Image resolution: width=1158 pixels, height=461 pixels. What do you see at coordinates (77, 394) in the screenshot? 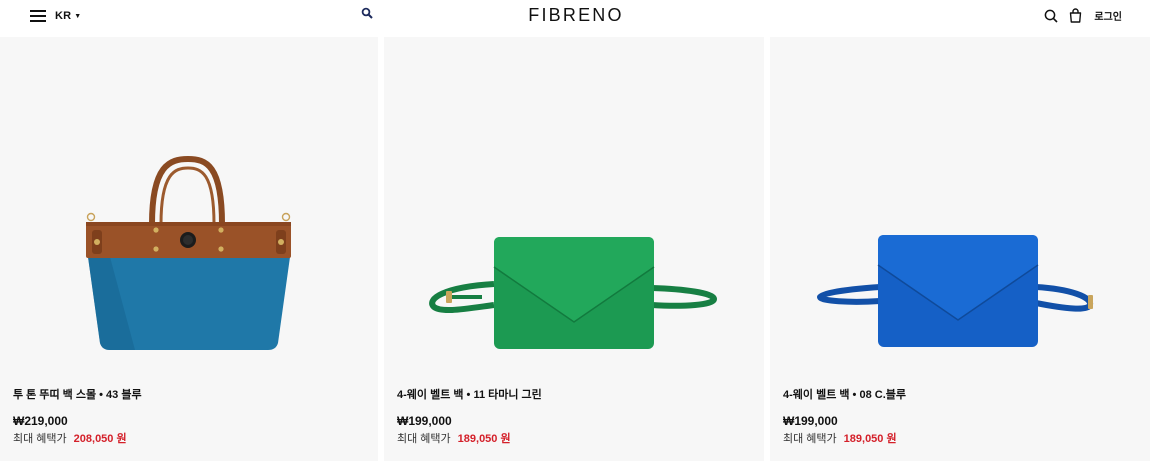
I see `product-title: 투 톤 뚜띠 백 스몰 • 43 블루` at bounding box center [77, 394].